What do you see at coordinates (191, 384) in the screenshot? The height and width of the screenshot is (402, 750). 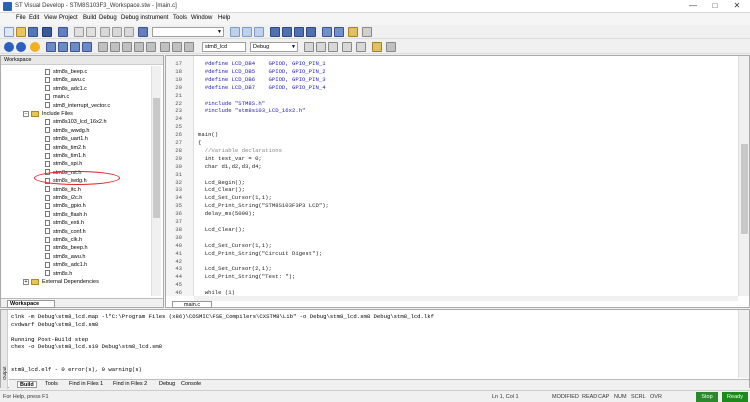 I see `tab-console: Console` at bounding box center [191, 384].